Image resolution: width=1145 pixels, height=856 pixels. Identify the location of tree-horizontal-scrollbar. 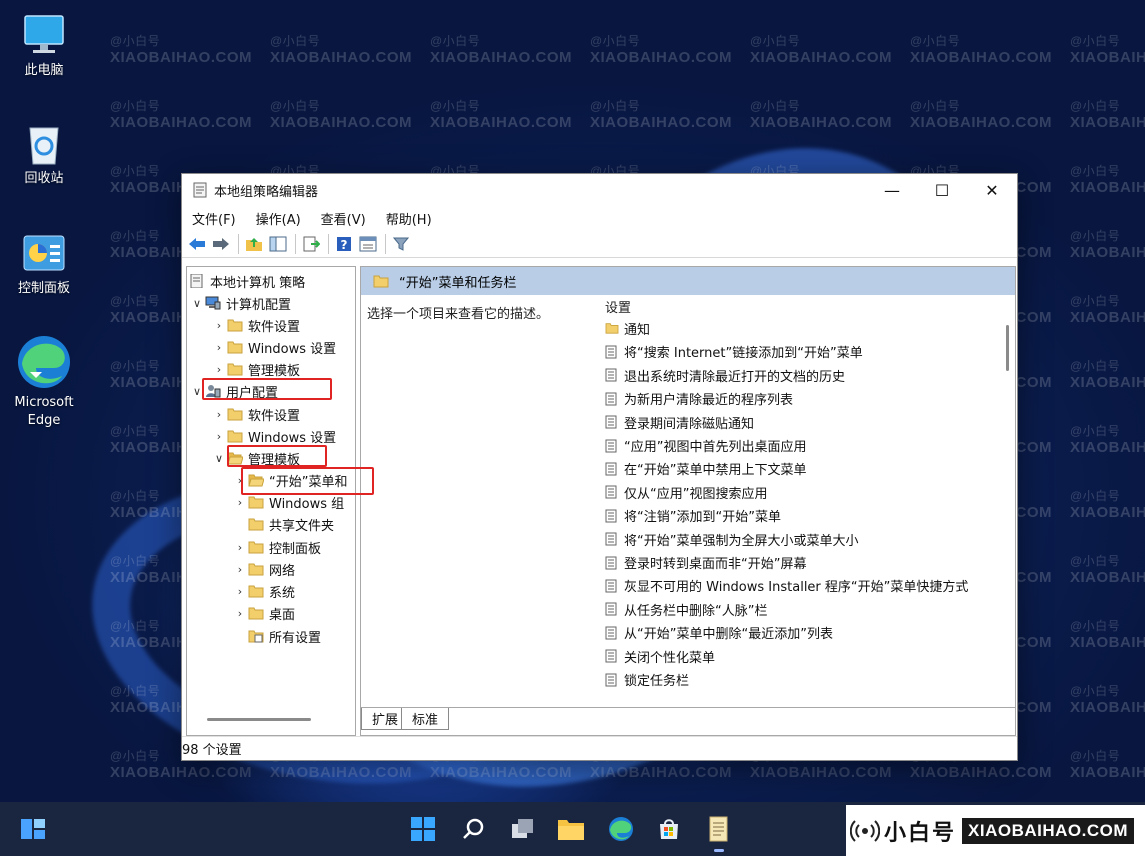
(259, 719).